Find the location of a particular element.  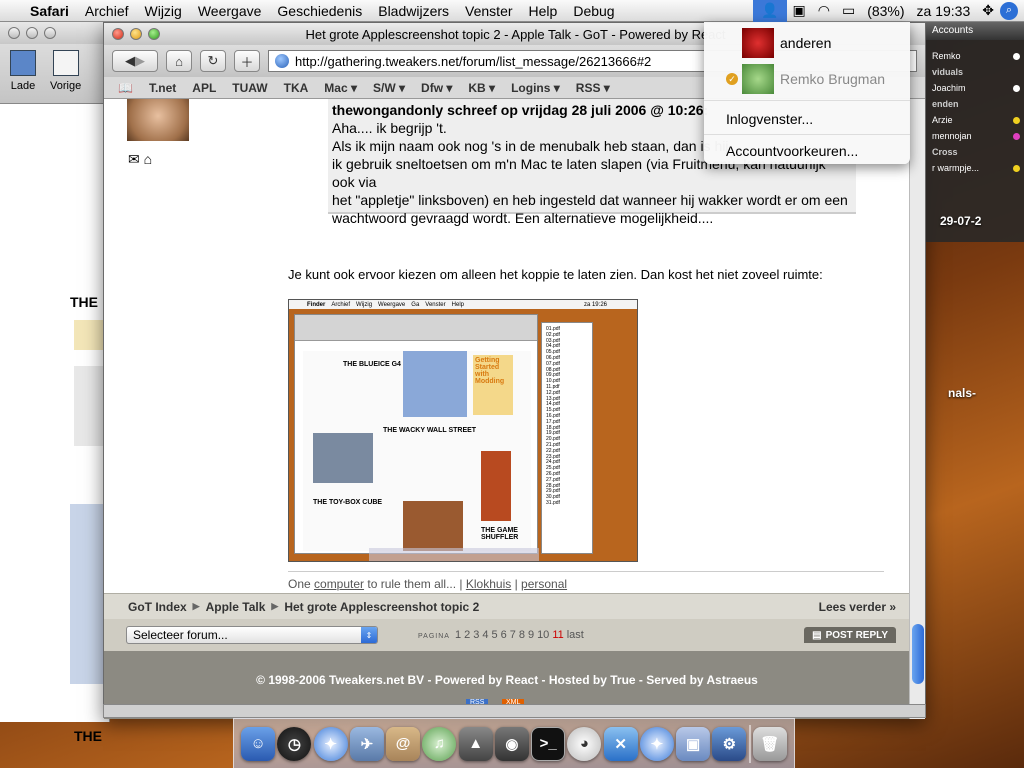

adium-icon: ◕ is located at coordinates (584, 743).